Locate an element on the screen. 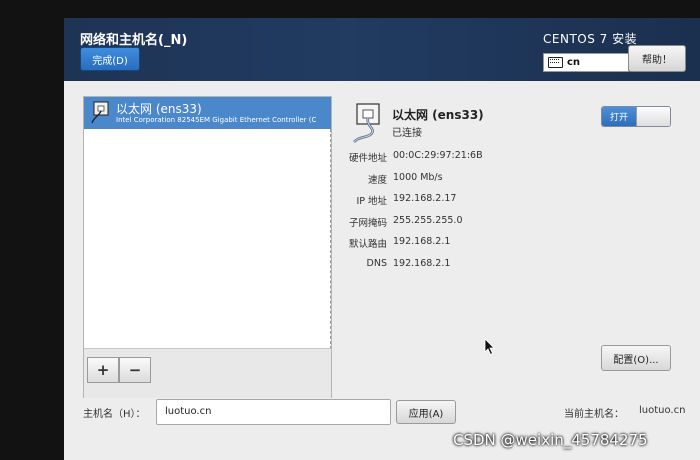  current-hostname-value: luotuo.cn is located at coordinates (662, 410).